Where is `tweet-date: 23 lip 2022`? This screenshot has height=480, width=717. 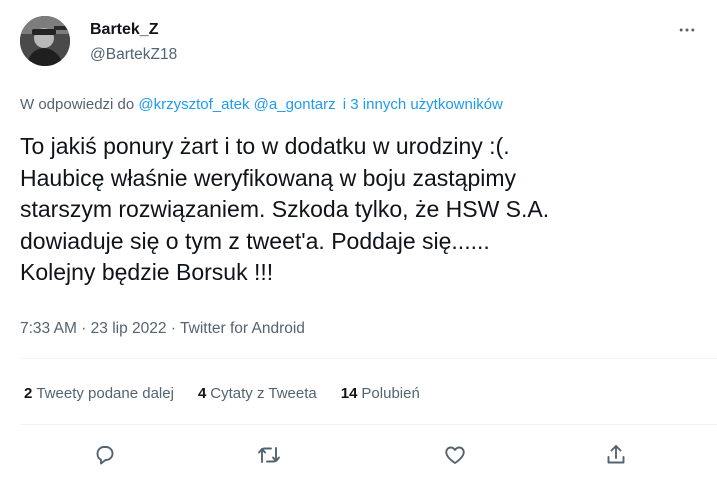 tweet-date: 23 lip 2022 is located at coordinates (129, 328).